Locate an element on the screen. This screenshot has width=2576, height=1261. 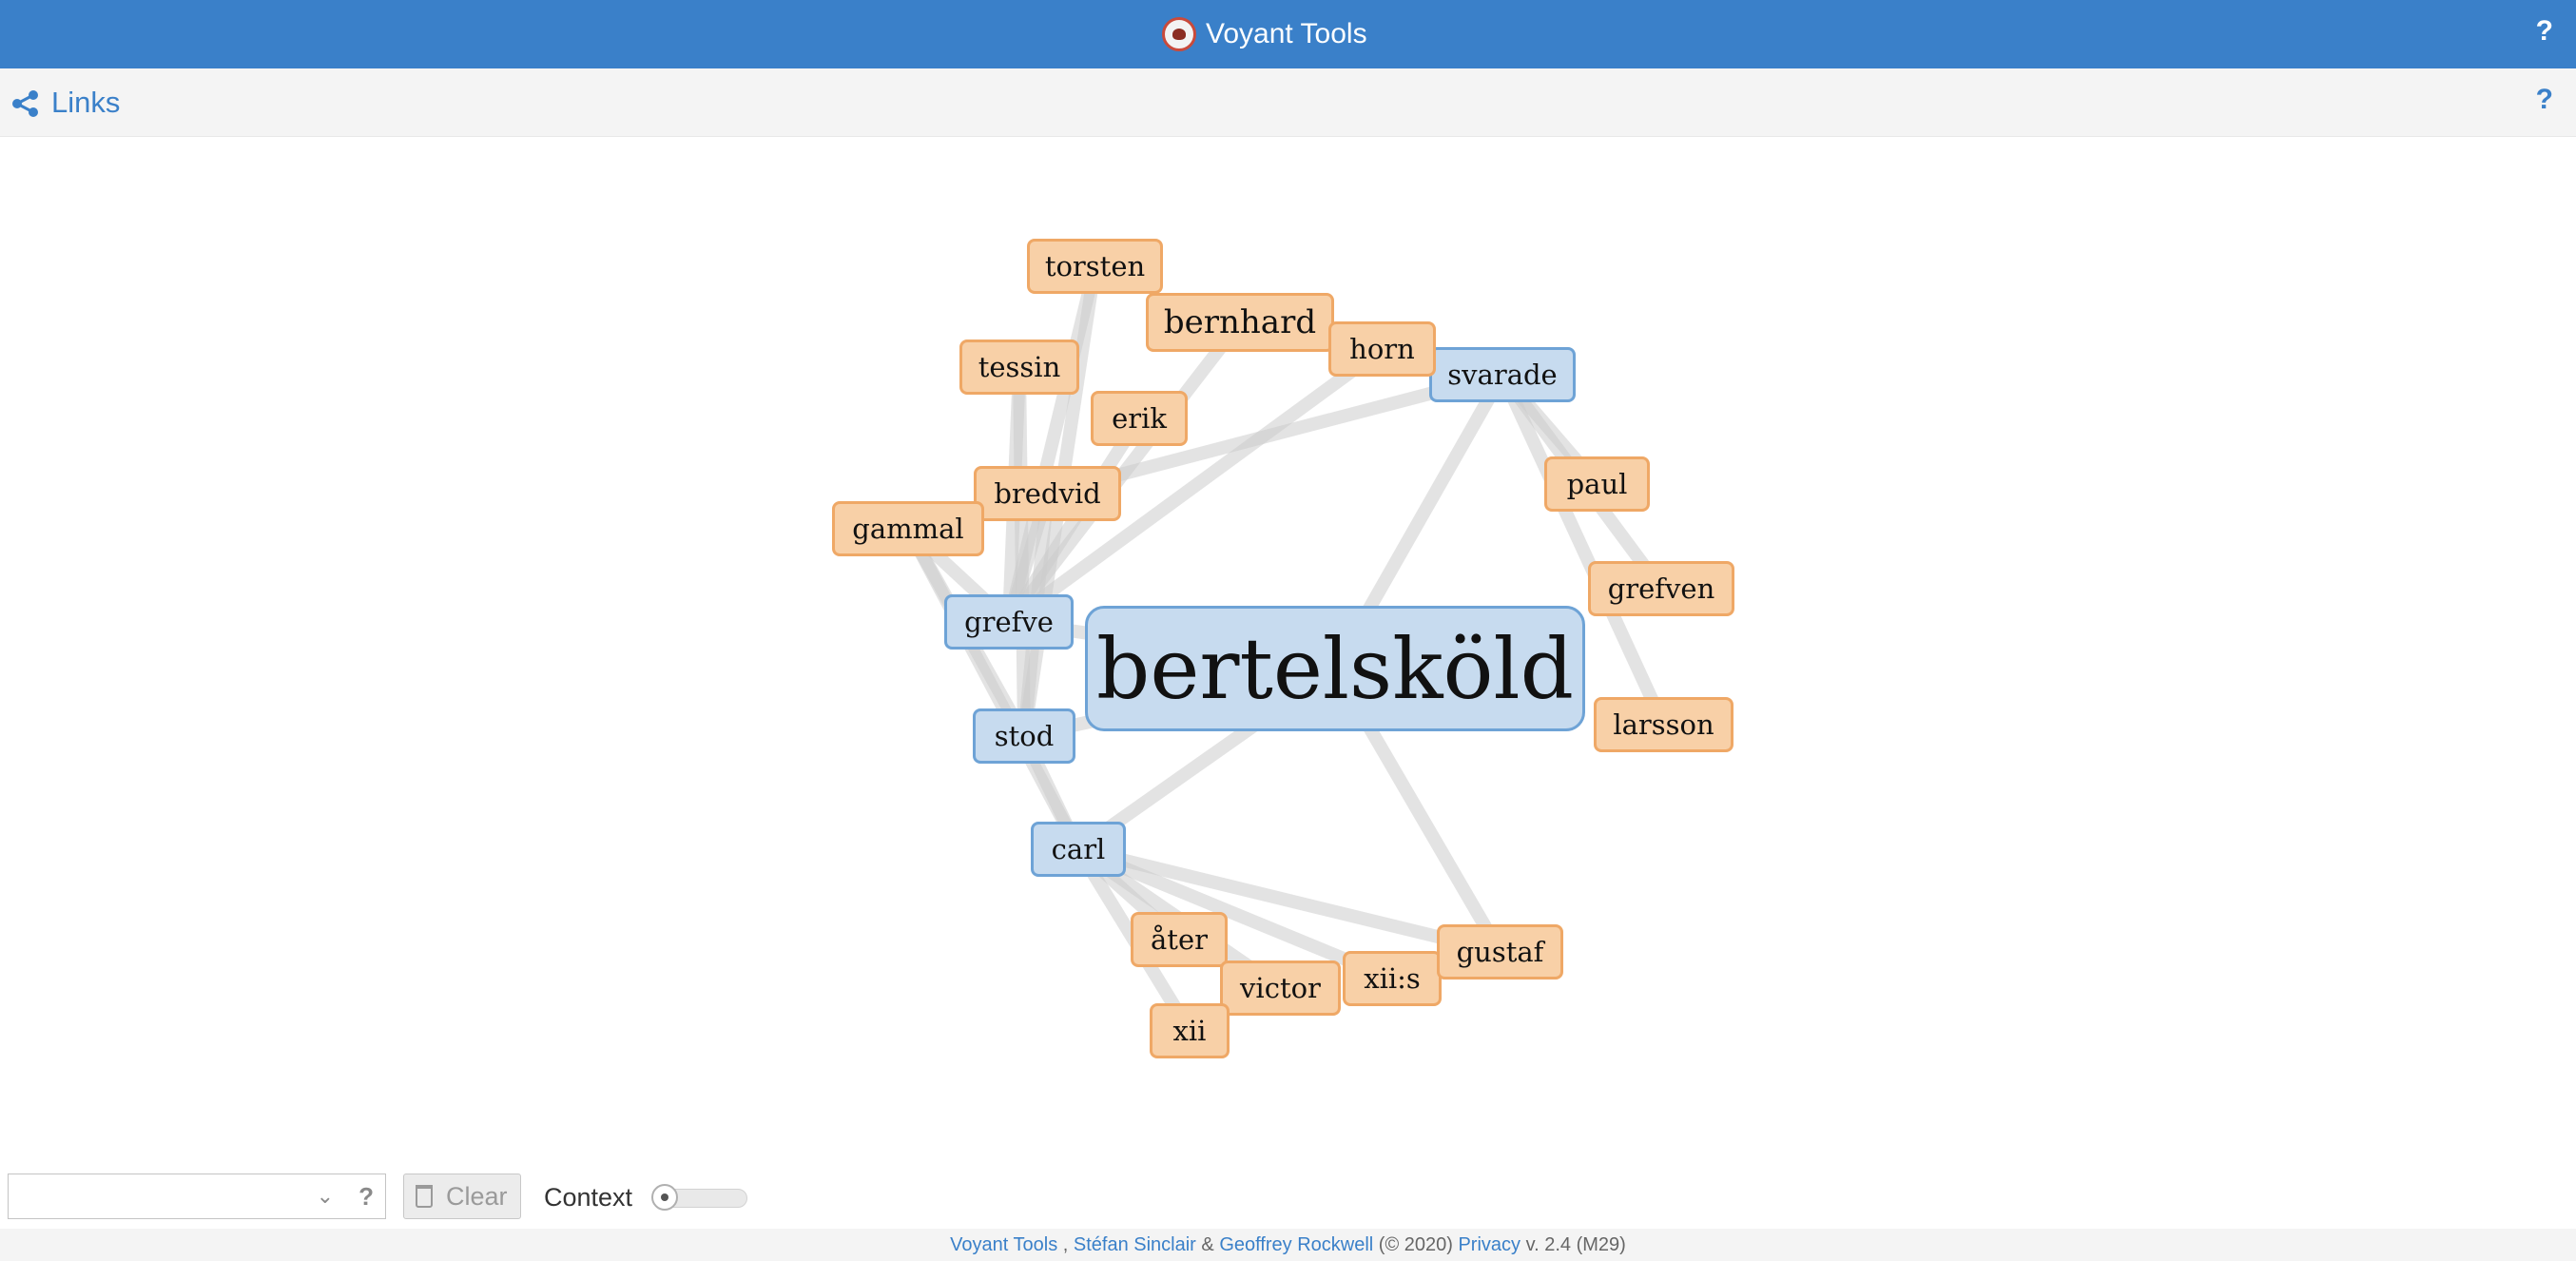
search-help-icon: ? is located at coordinates (366, 1197).